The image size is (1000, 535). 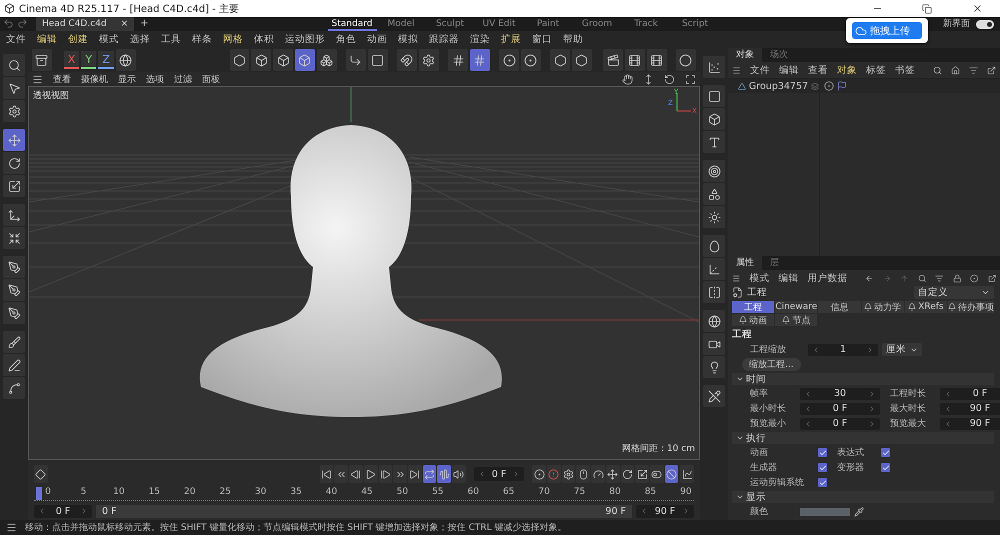 I want to click on object-title: 工程, so click(x=757, y=292).